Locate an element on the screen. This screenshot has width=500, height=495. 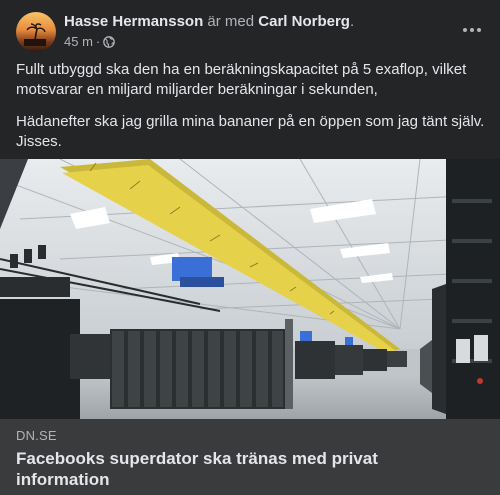
post-time: 45 m is located at coordinates (78, 42).